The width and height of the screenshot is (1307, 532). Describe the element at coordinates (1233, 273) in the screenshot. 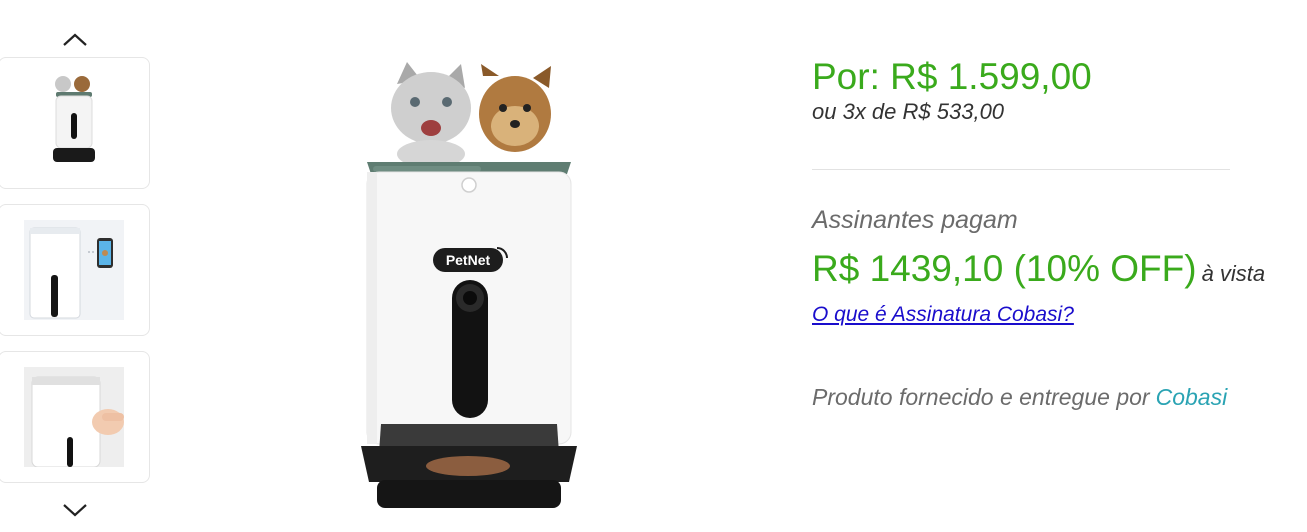

I see `subscription-price-suffix: à vista` at that location.